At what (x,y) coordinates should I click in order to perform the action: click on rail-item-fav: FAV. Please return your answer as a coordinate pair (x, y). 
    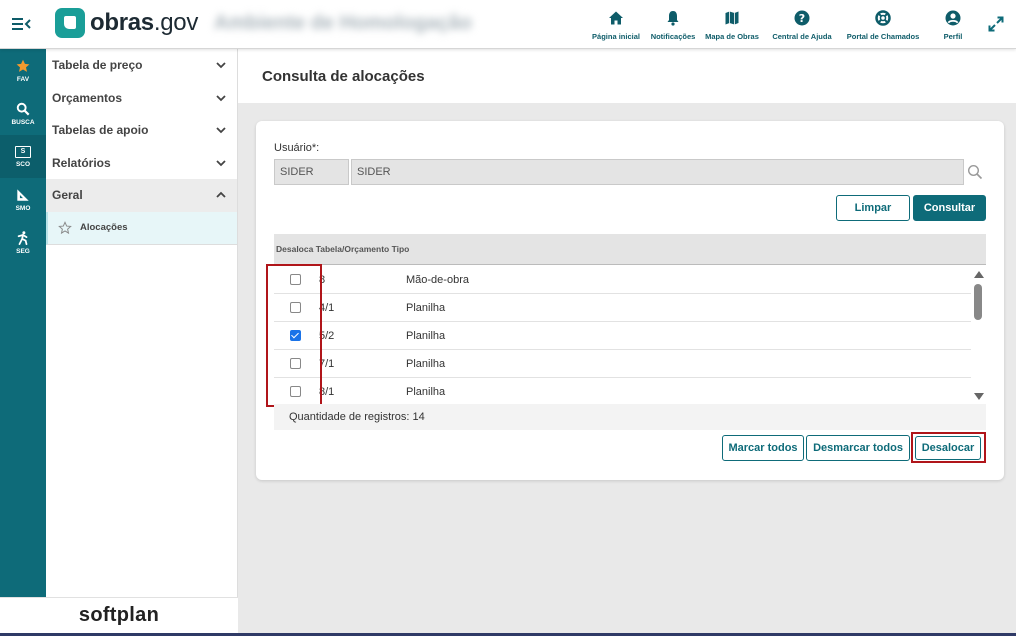
    Looking at the image, I should click on (23, 70).